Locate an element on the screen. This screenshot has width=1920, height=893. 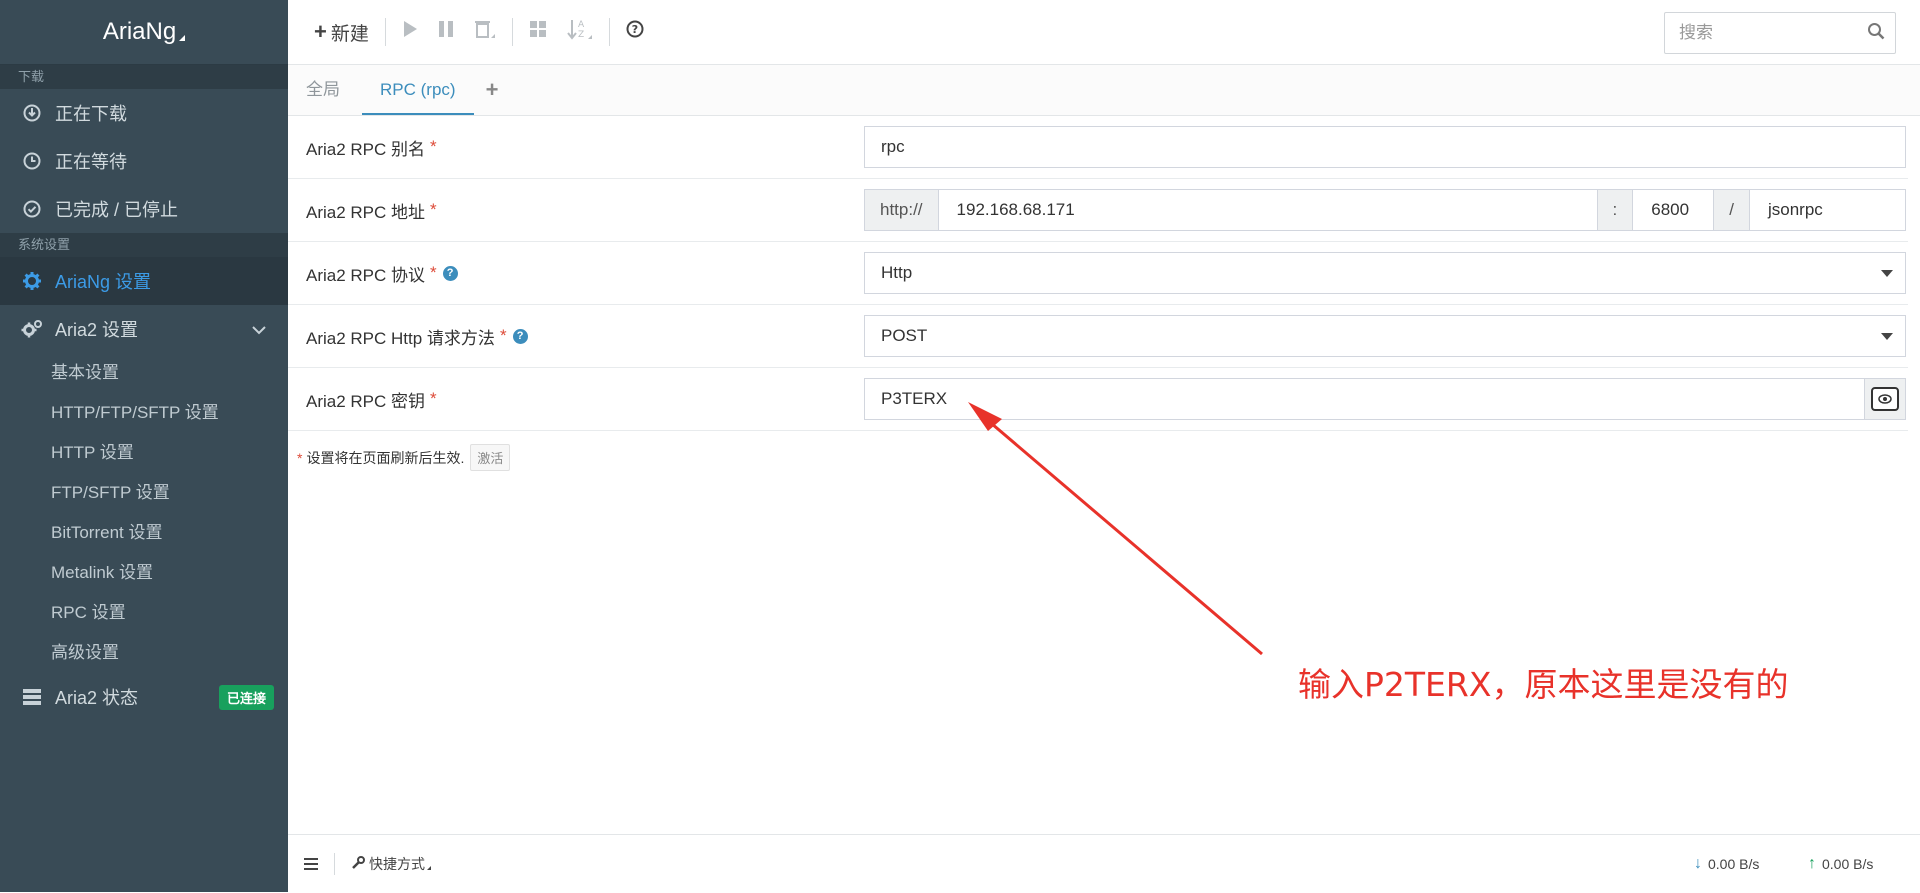
tab-rpc: RPC (rpc) is located at coordinates (418, 90).